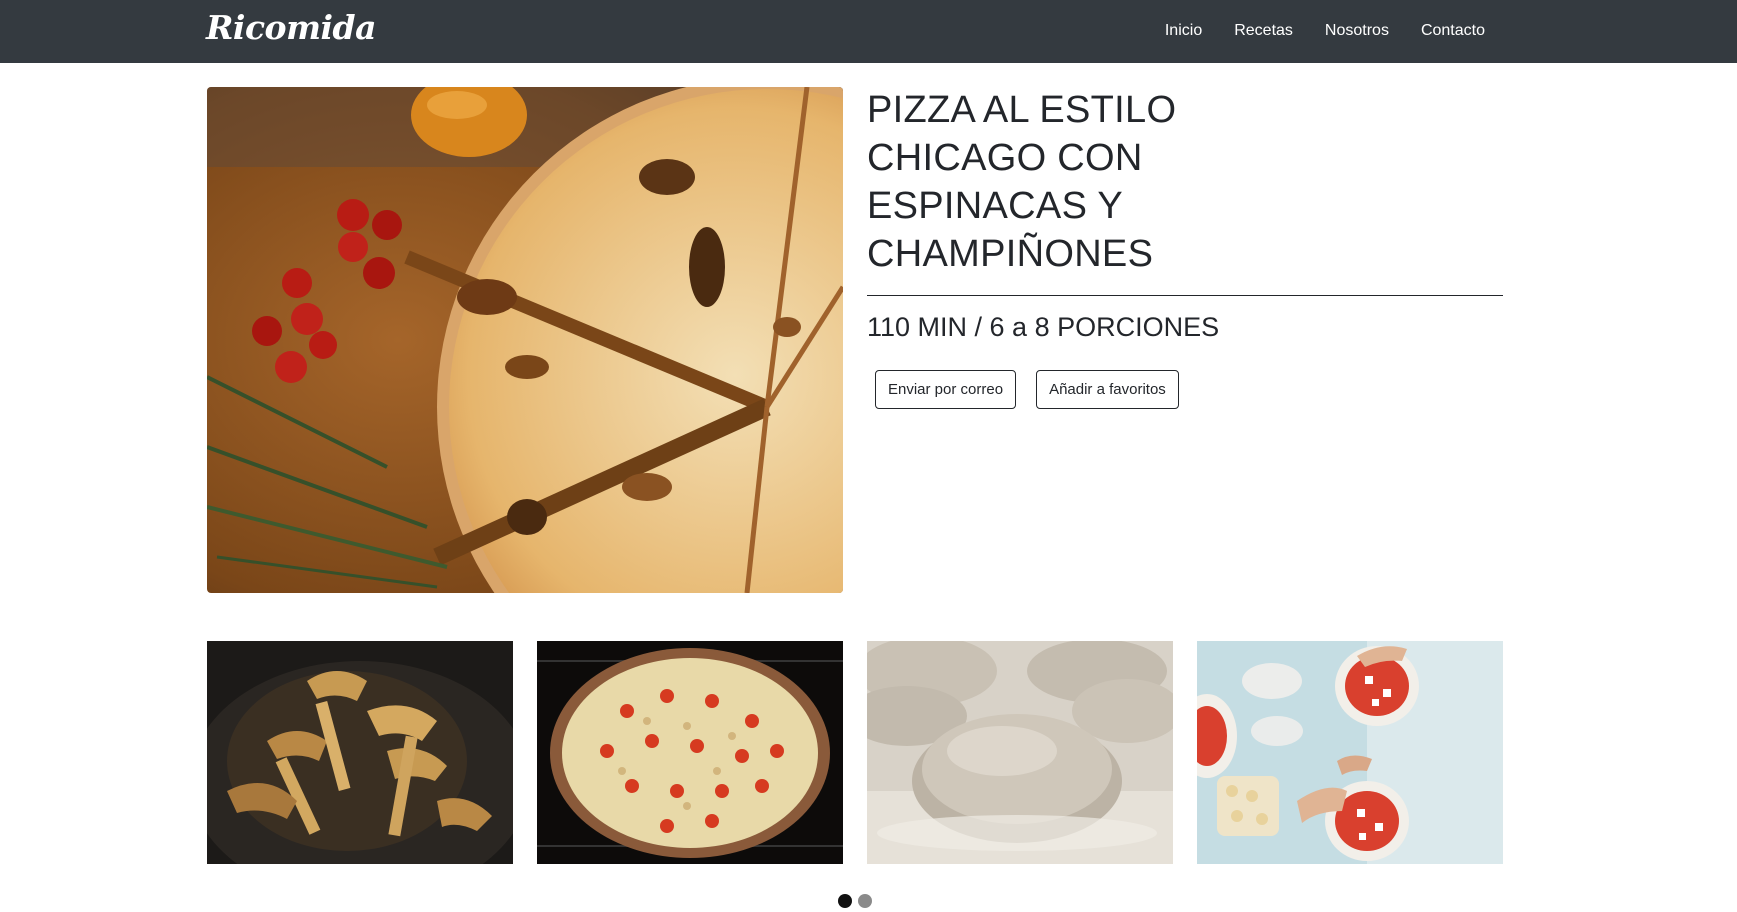  I want to click on gallery-image-pizza-prep, so click(1350, 752).